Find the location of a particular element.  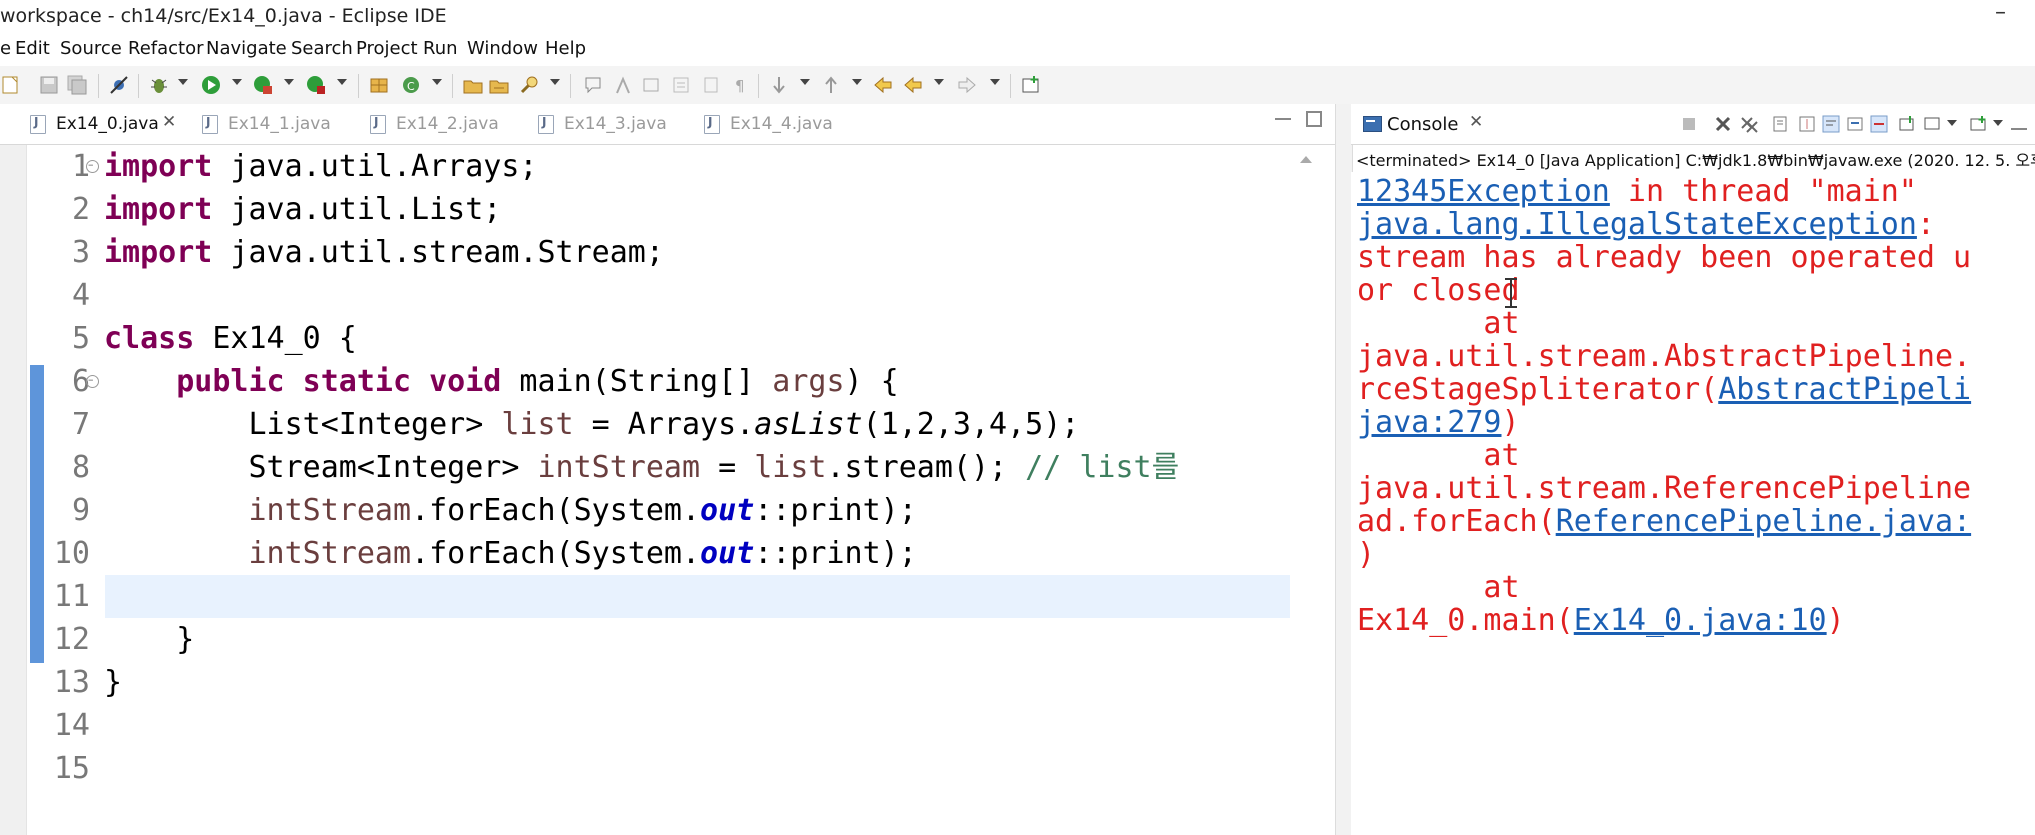

debug-icon is located at coordinates (159, 85).